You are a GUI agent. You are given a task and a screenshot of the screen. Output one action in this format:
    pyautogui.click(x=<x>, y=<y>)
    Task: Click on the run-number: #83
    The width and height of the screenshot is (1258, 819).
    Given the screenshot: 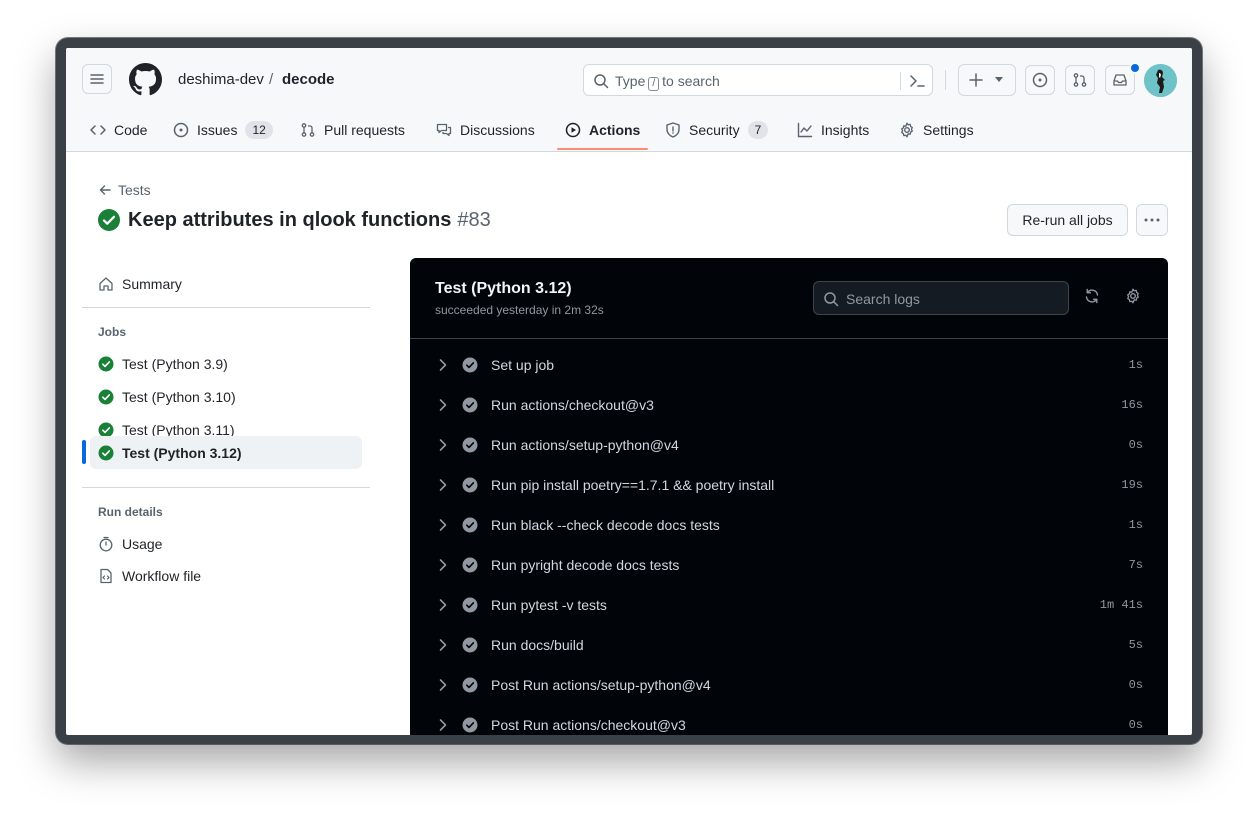 What is the action you would take?
    pyautogui.click(x=474, y=219)
    